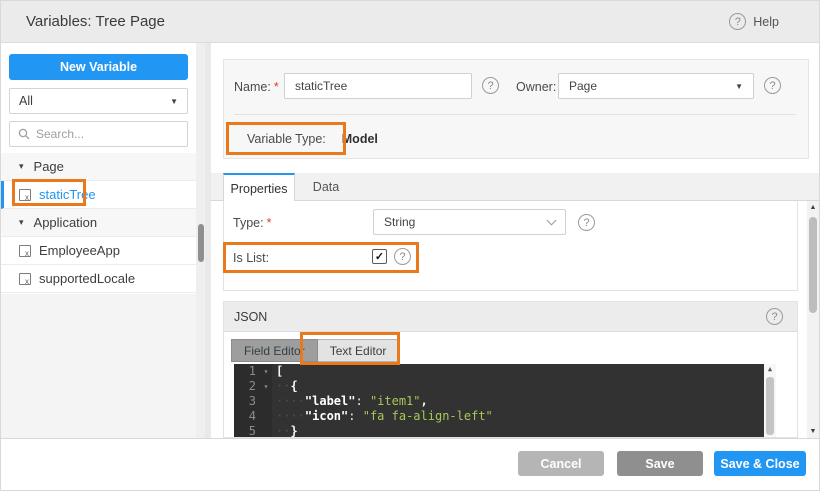 The image size is (820, 491). What do you see at coordinates (774, 316) in the screenshot?
I see `json-help-icon: ?` at bounding box center [774, 316].